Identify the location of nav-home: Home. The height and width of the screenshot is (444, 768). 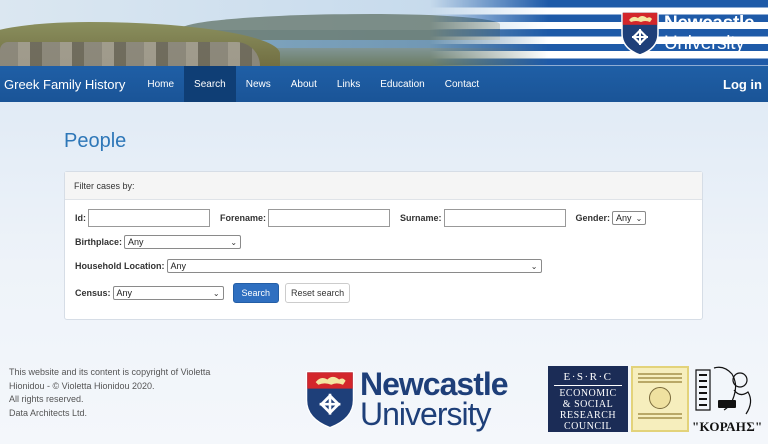
(160, 84).